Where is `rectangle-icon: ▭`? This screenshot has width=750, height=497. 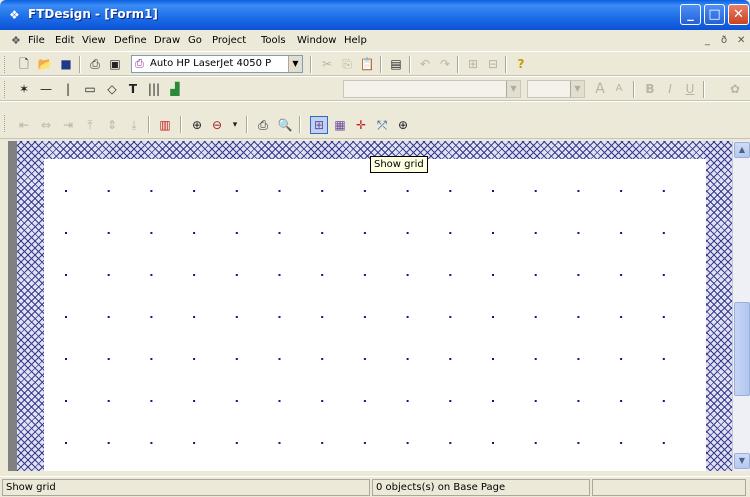 rectangle-icon: ▭ is located at coordinates (90, 89).